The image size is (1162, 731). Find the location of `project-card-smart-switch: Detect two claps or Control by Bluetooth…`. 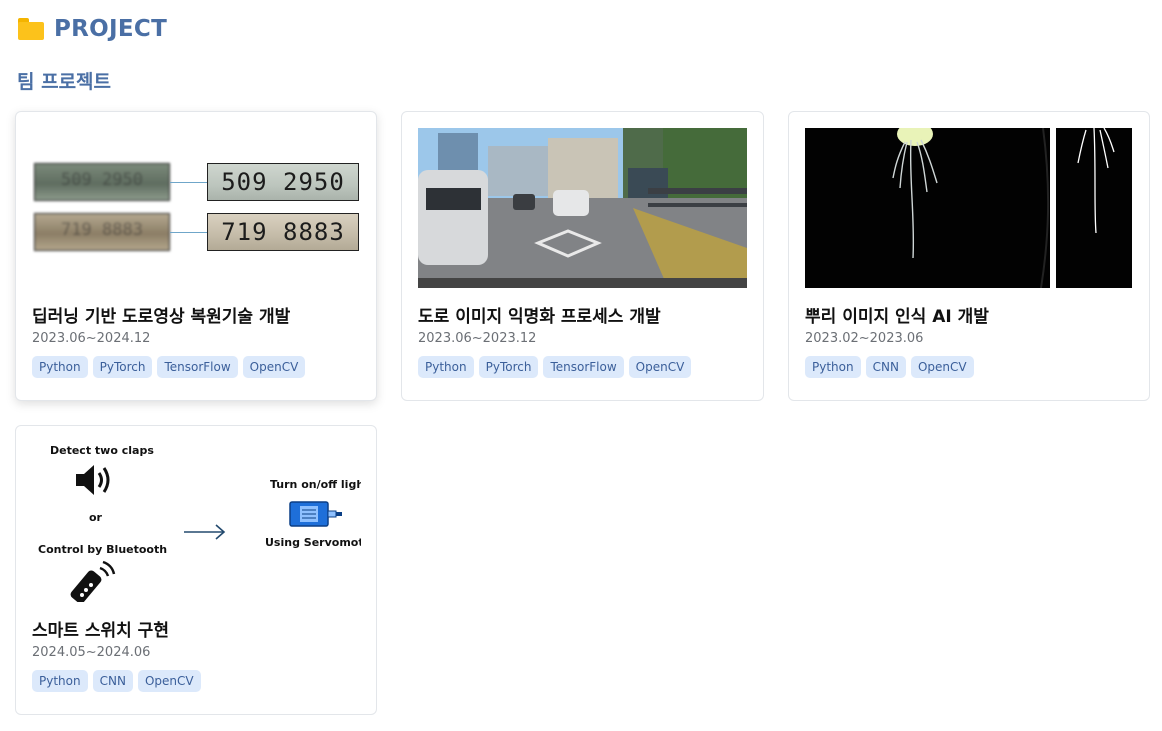

project-card-smart-switch: Detect two claps or Control by Bluetooth… is located at coordinates (196, 570).